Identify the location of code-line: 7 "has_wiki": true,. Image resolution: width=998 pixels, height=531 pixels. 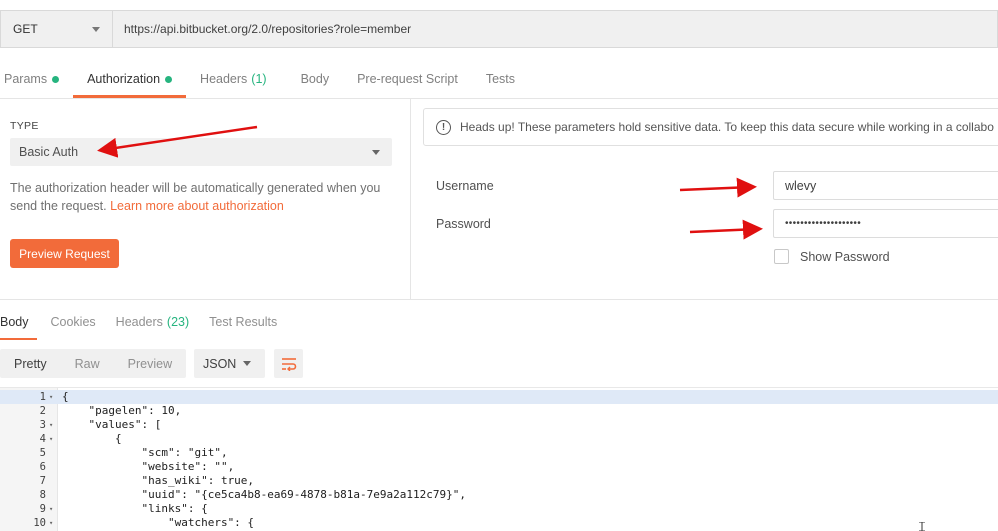
(499, 481).